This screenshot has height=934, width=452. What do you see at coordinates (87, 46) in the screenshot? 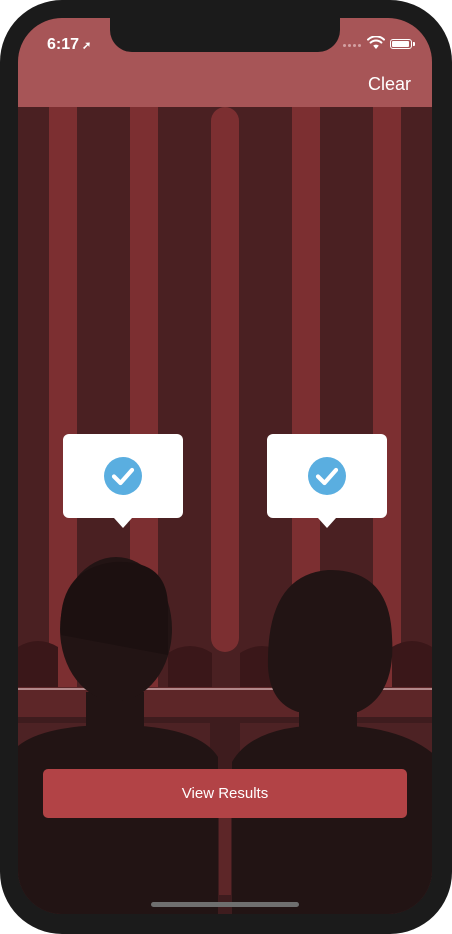
I see `location-arrow-icon: ➚` at bounding box center [87, 46].